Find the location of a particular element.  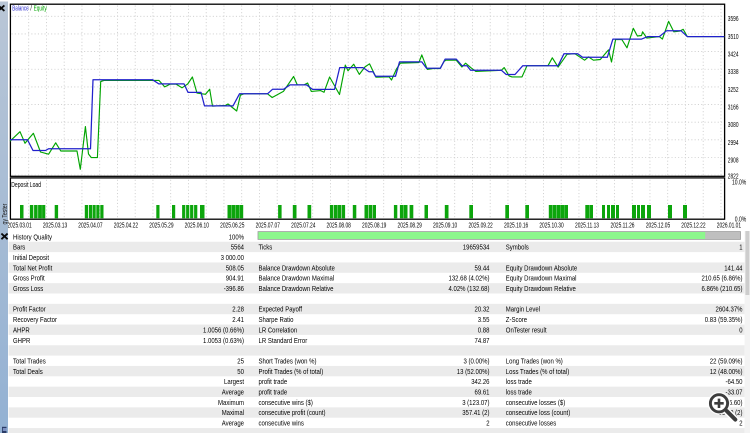

svg-text: History Quality is located at coordinates (32, 236).